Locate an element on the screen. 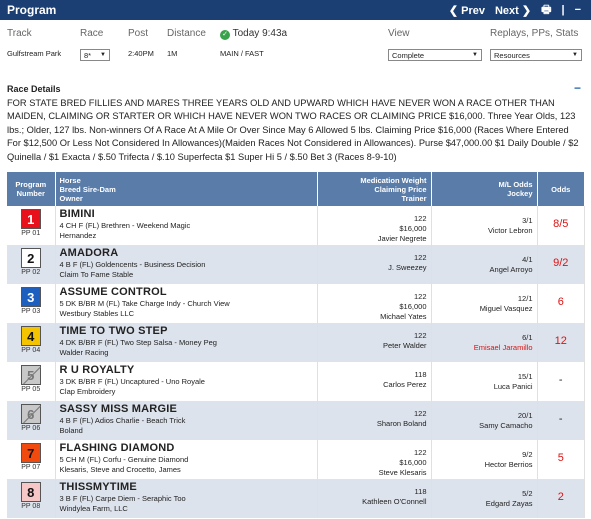 The width and height of the screenshot is (591, 519). horse-owner: Clap Embroidery is located at coordinates (87, 391).